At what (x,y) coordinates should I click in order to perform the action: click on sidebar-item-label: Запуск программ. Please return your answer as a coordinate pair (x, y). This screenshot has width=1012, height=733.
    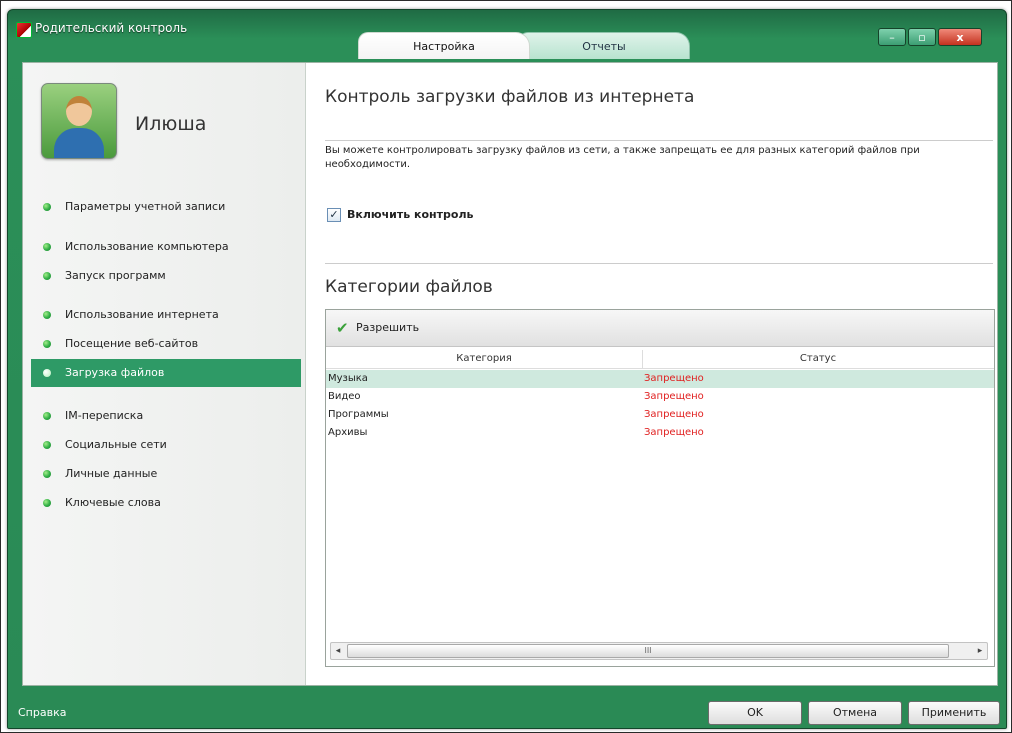
    Looking at the image, I should click on (115, 275).